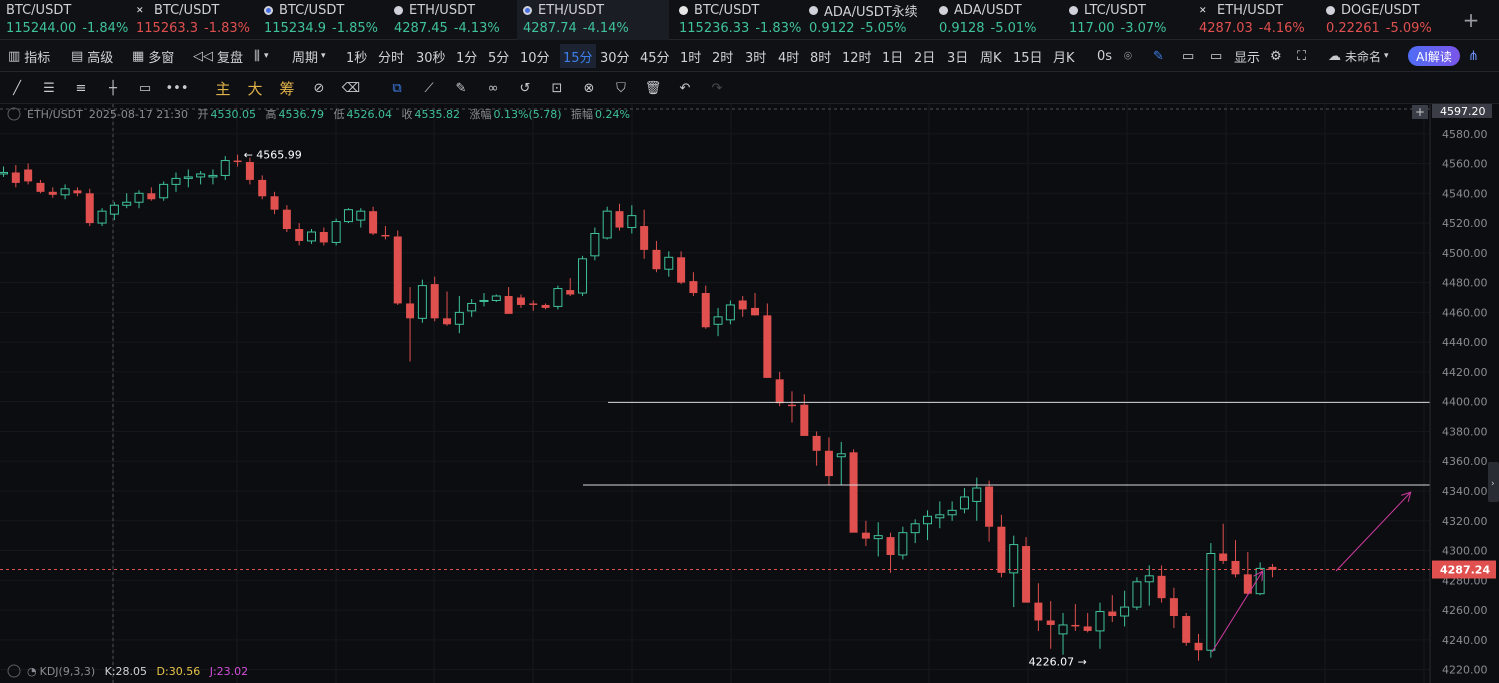 The height and width of the screenshot is (683, 1499). Describe the element at coordinates (177, 88) in the screenshot. I see `more-tools-icon: •••` at that location.